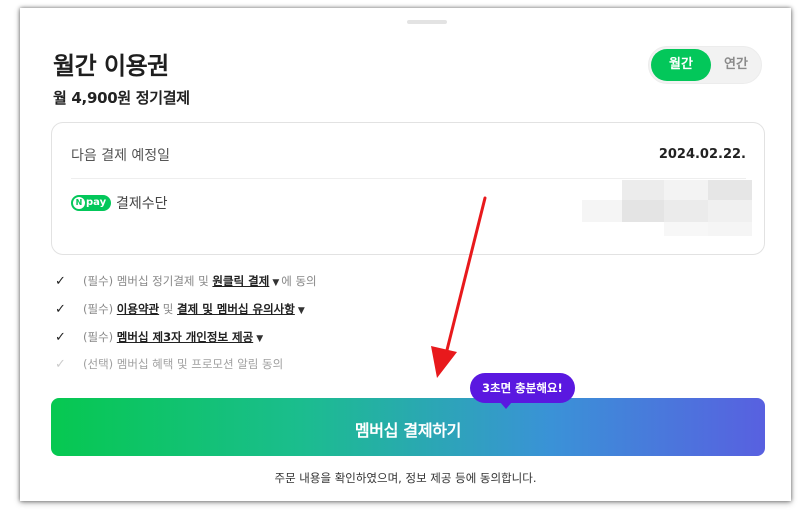 This screenshot has height=522, width=811. I want to click on agreement-1-suffix: 에 동의, so click(299, 281).